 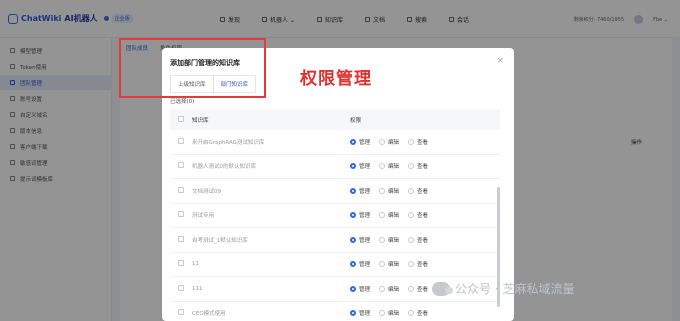 I want to click on select-all-checkbox, so click(x=181, y=118).